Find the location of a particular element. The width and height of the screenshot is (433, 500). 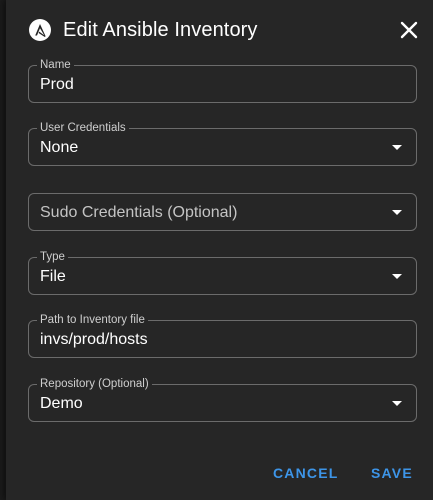

user-credentials-select: User Credentials None is located at coordinates (222, 143).